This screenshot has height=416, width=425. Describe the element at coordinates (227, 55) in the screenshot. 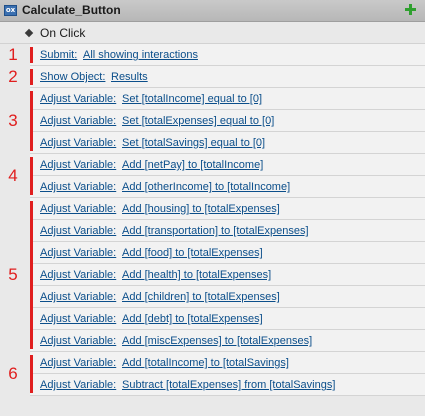

I see `action-row: Submit: All showing interactions` at that location.